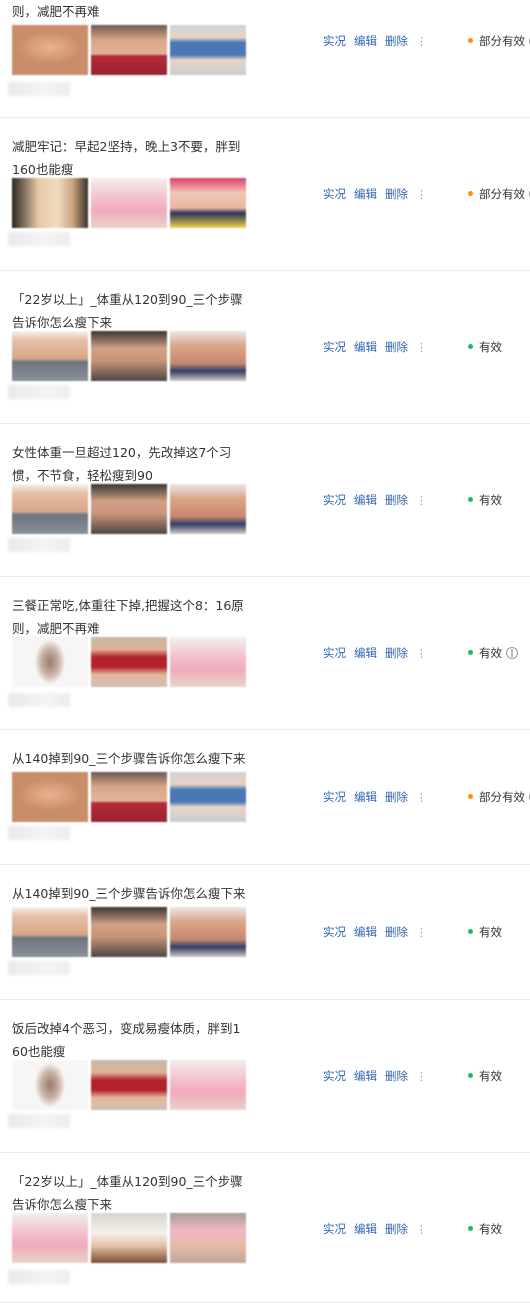  I want to click on status-badge: 有效 ‖, so click(493, 653).